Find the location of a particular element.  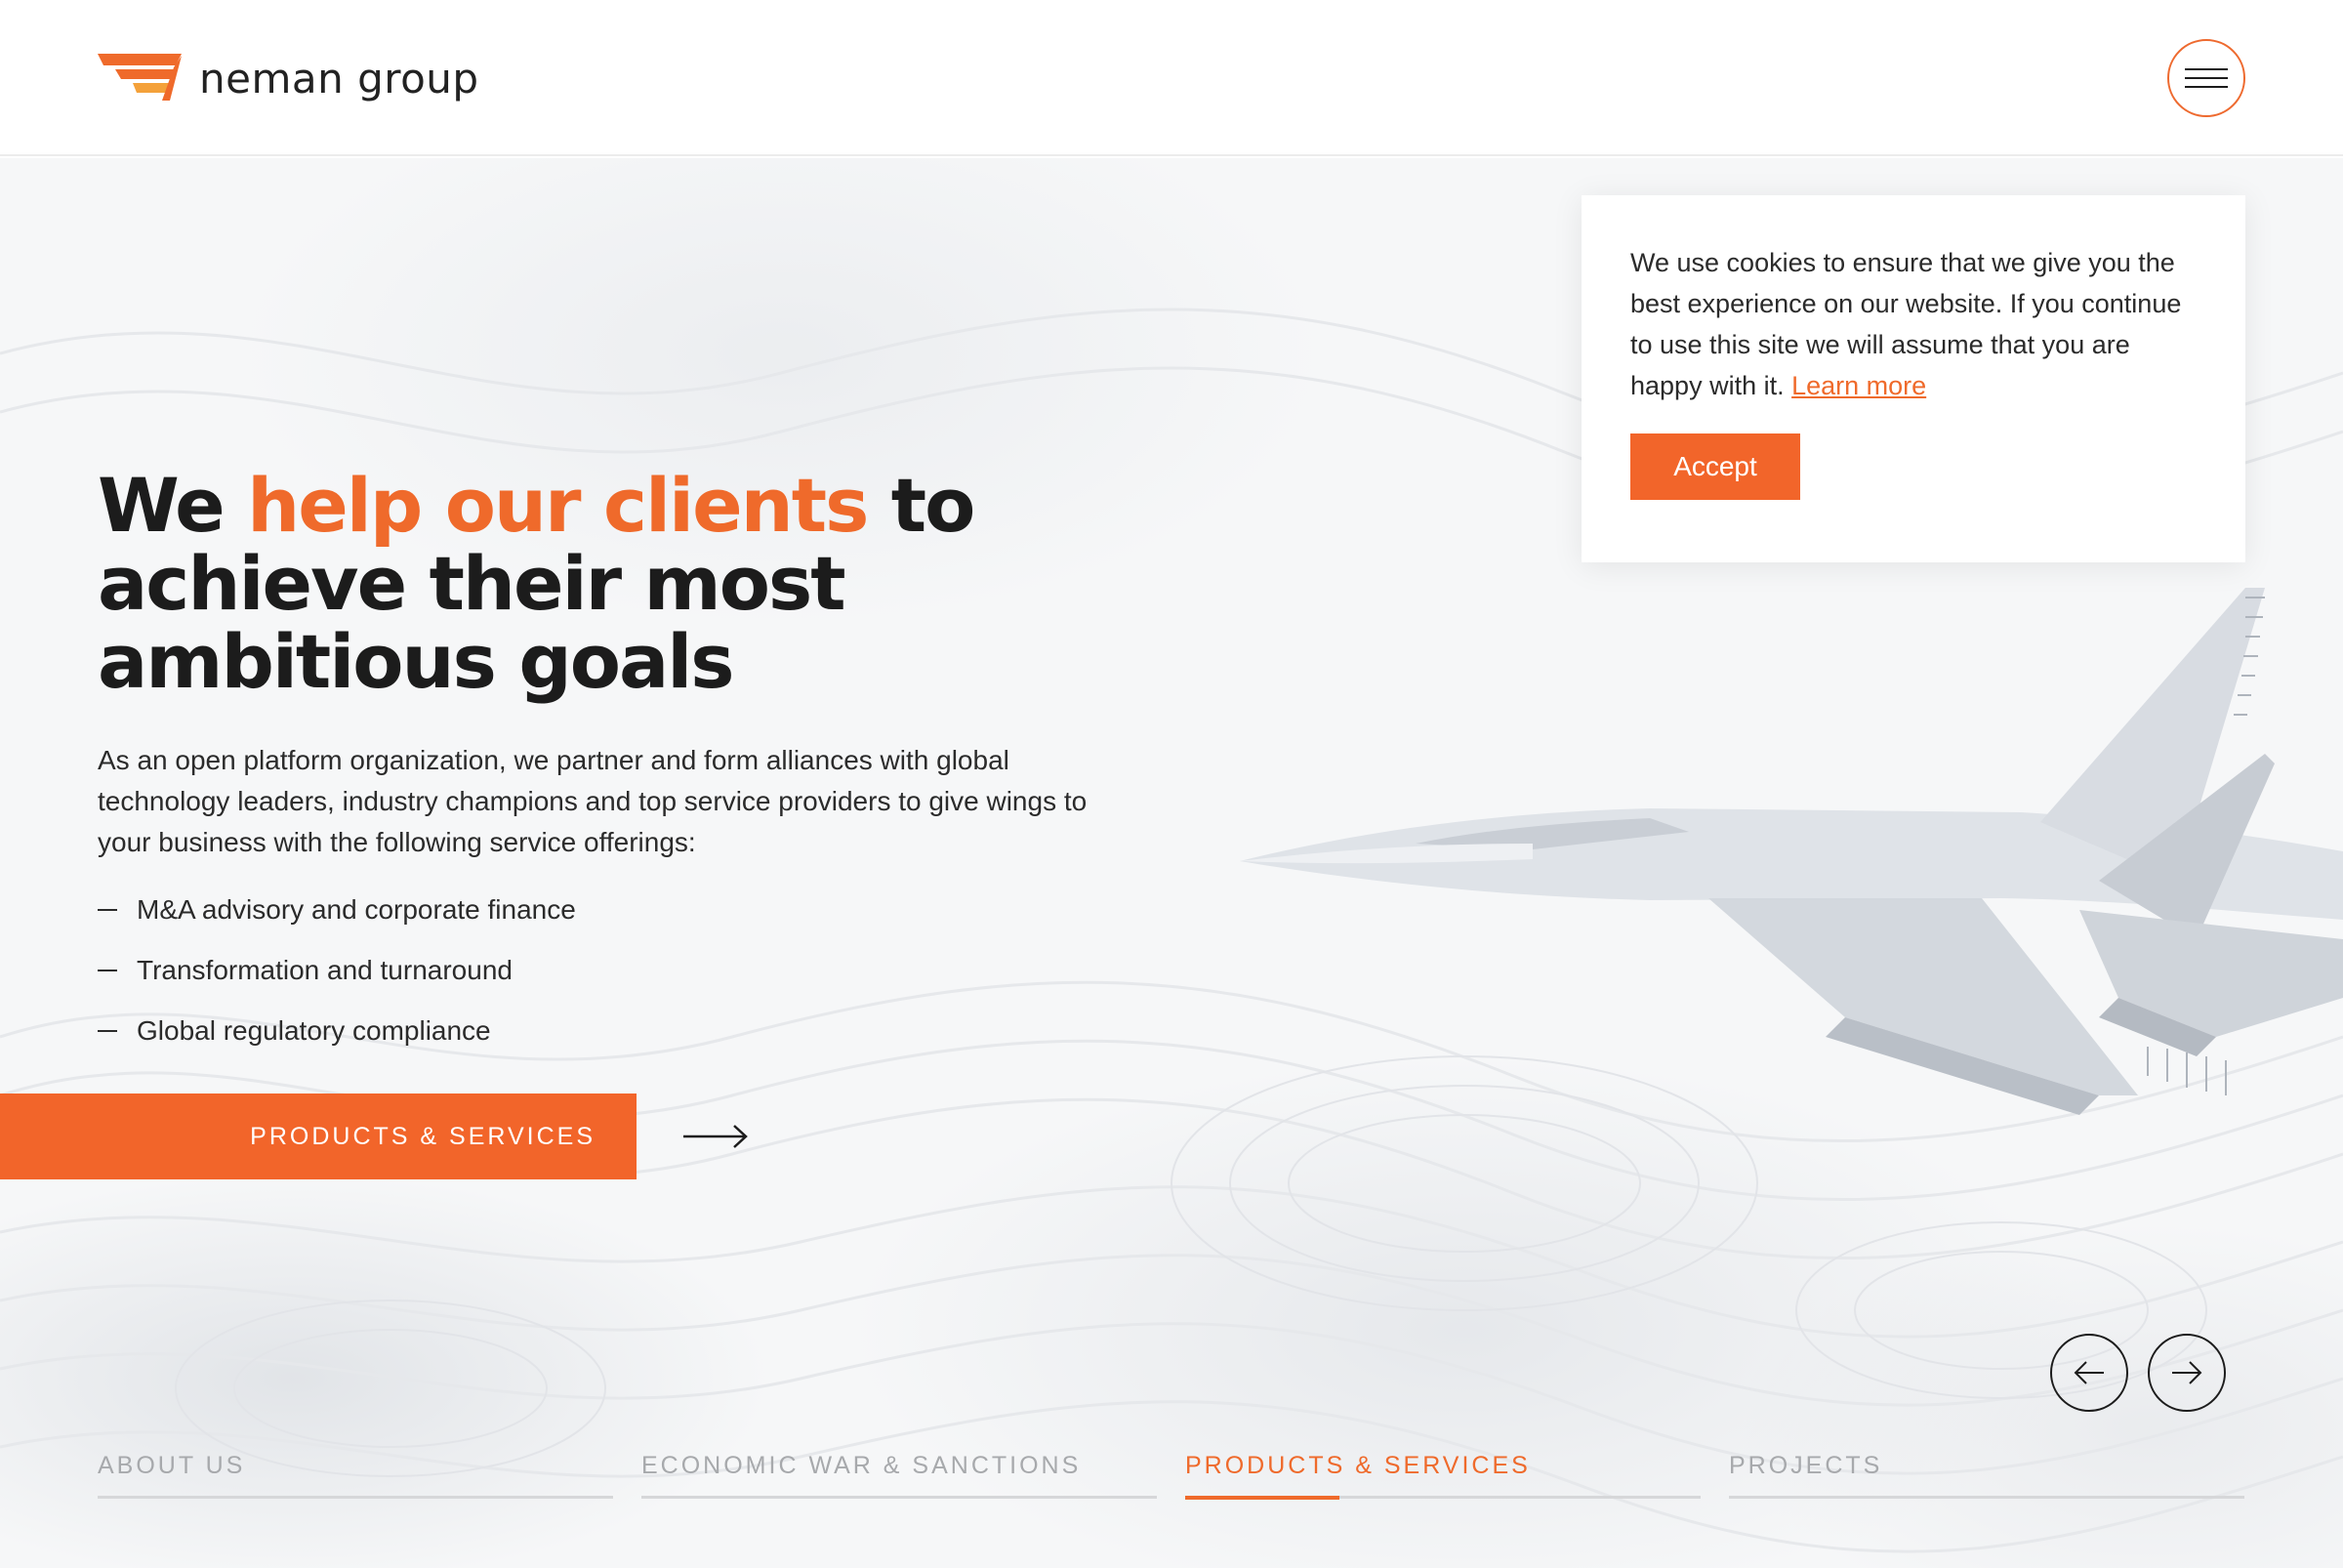

arrow-left-icon is located at coordinates (2089, 1372).